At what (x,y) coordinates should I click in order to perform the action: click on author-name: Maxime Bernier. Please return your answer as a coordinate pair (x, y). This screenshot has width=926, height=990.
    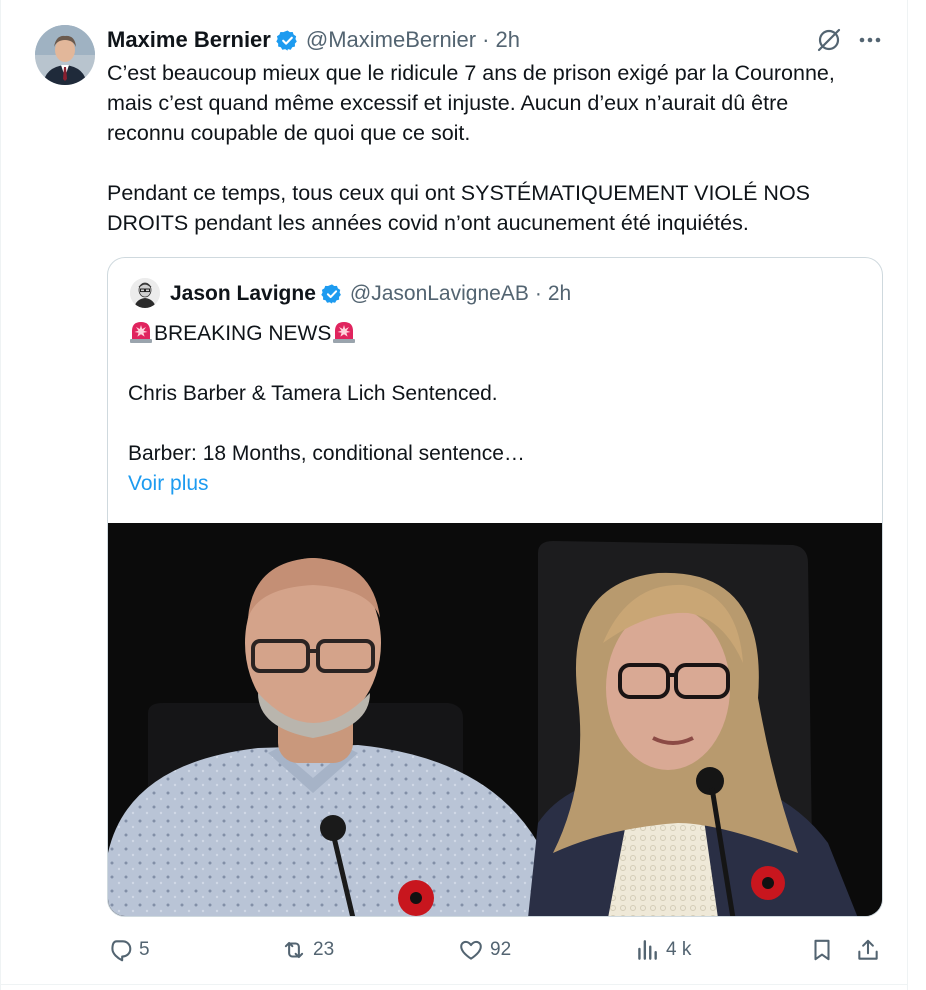
    Looking at the image, I should click on (189, 40).